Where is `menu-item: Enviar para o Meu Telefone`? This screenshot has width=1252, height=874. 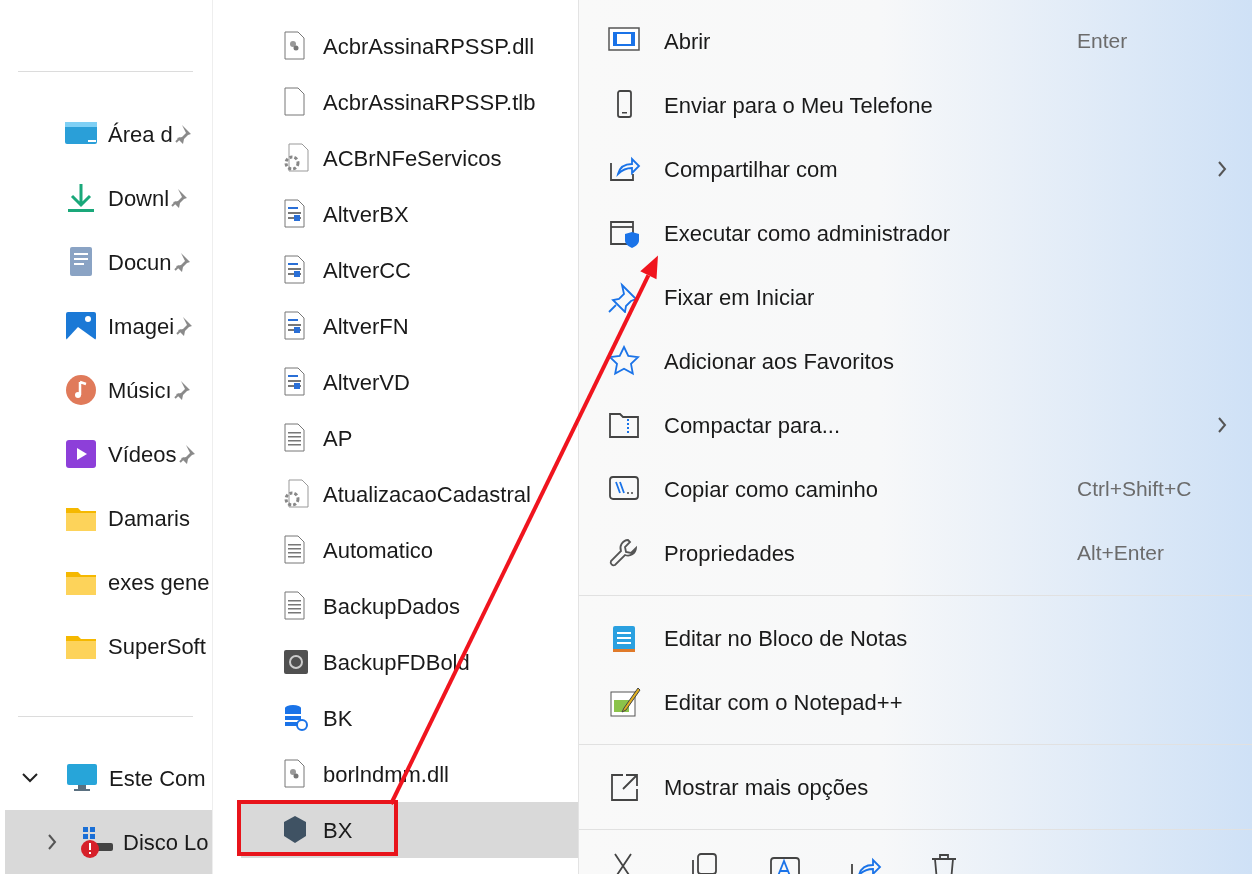 menu-item: Enviar para o Meu Telefone is located at coordinates (915, 105).